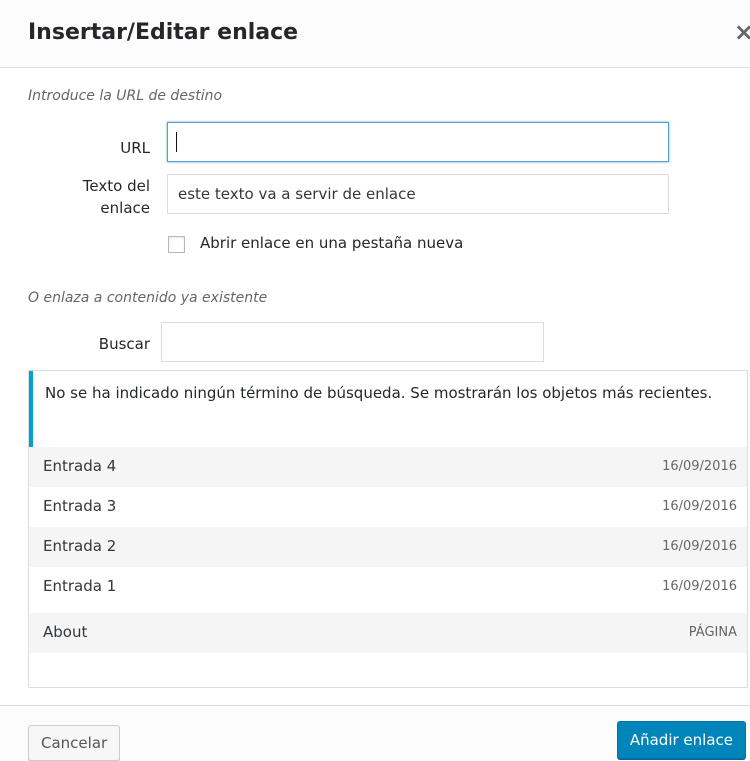  Describe the element at coordinates (176, 244) in the screenshot. I see `new-tab-checkbox` at that location.